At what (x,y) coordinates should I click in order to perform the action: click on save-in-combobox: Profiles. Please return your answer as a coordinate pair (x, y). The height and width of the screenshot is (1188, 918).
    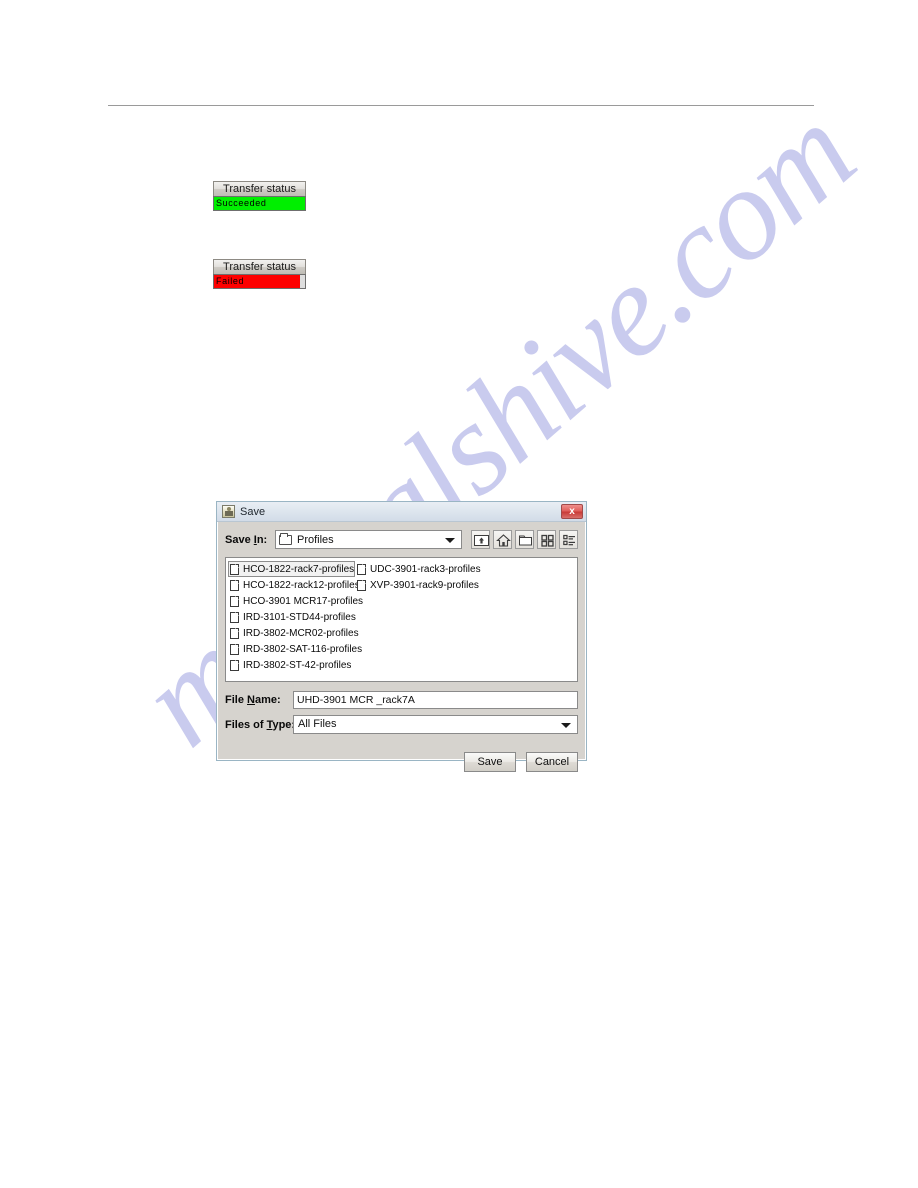
    Looking at the image, I should click on (368, 539).